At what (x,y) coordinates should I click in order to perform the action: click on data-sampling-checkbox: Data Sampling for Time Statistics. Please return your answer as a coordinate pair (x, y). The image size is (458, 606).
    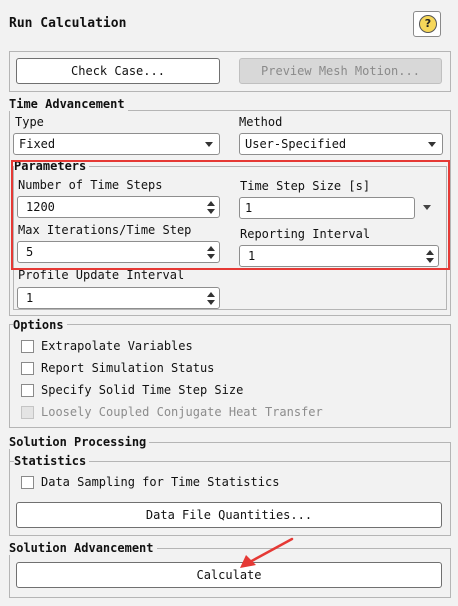
    Looking at the image, I should click on (181, 483).